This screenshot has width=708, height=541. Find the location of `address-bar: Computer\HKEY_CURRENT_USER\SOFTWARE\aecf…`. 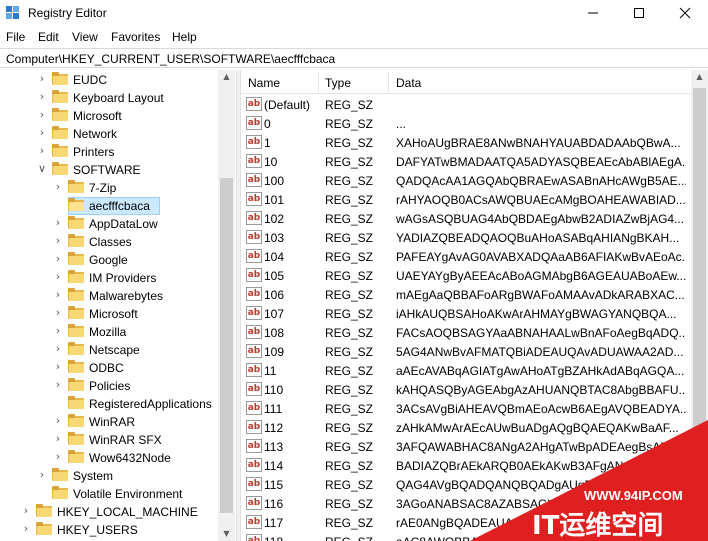

address-bar: Computer\HKEY_CURRENT_USER\SOFTWARE\aecf… is located at coordinates (354, 58).